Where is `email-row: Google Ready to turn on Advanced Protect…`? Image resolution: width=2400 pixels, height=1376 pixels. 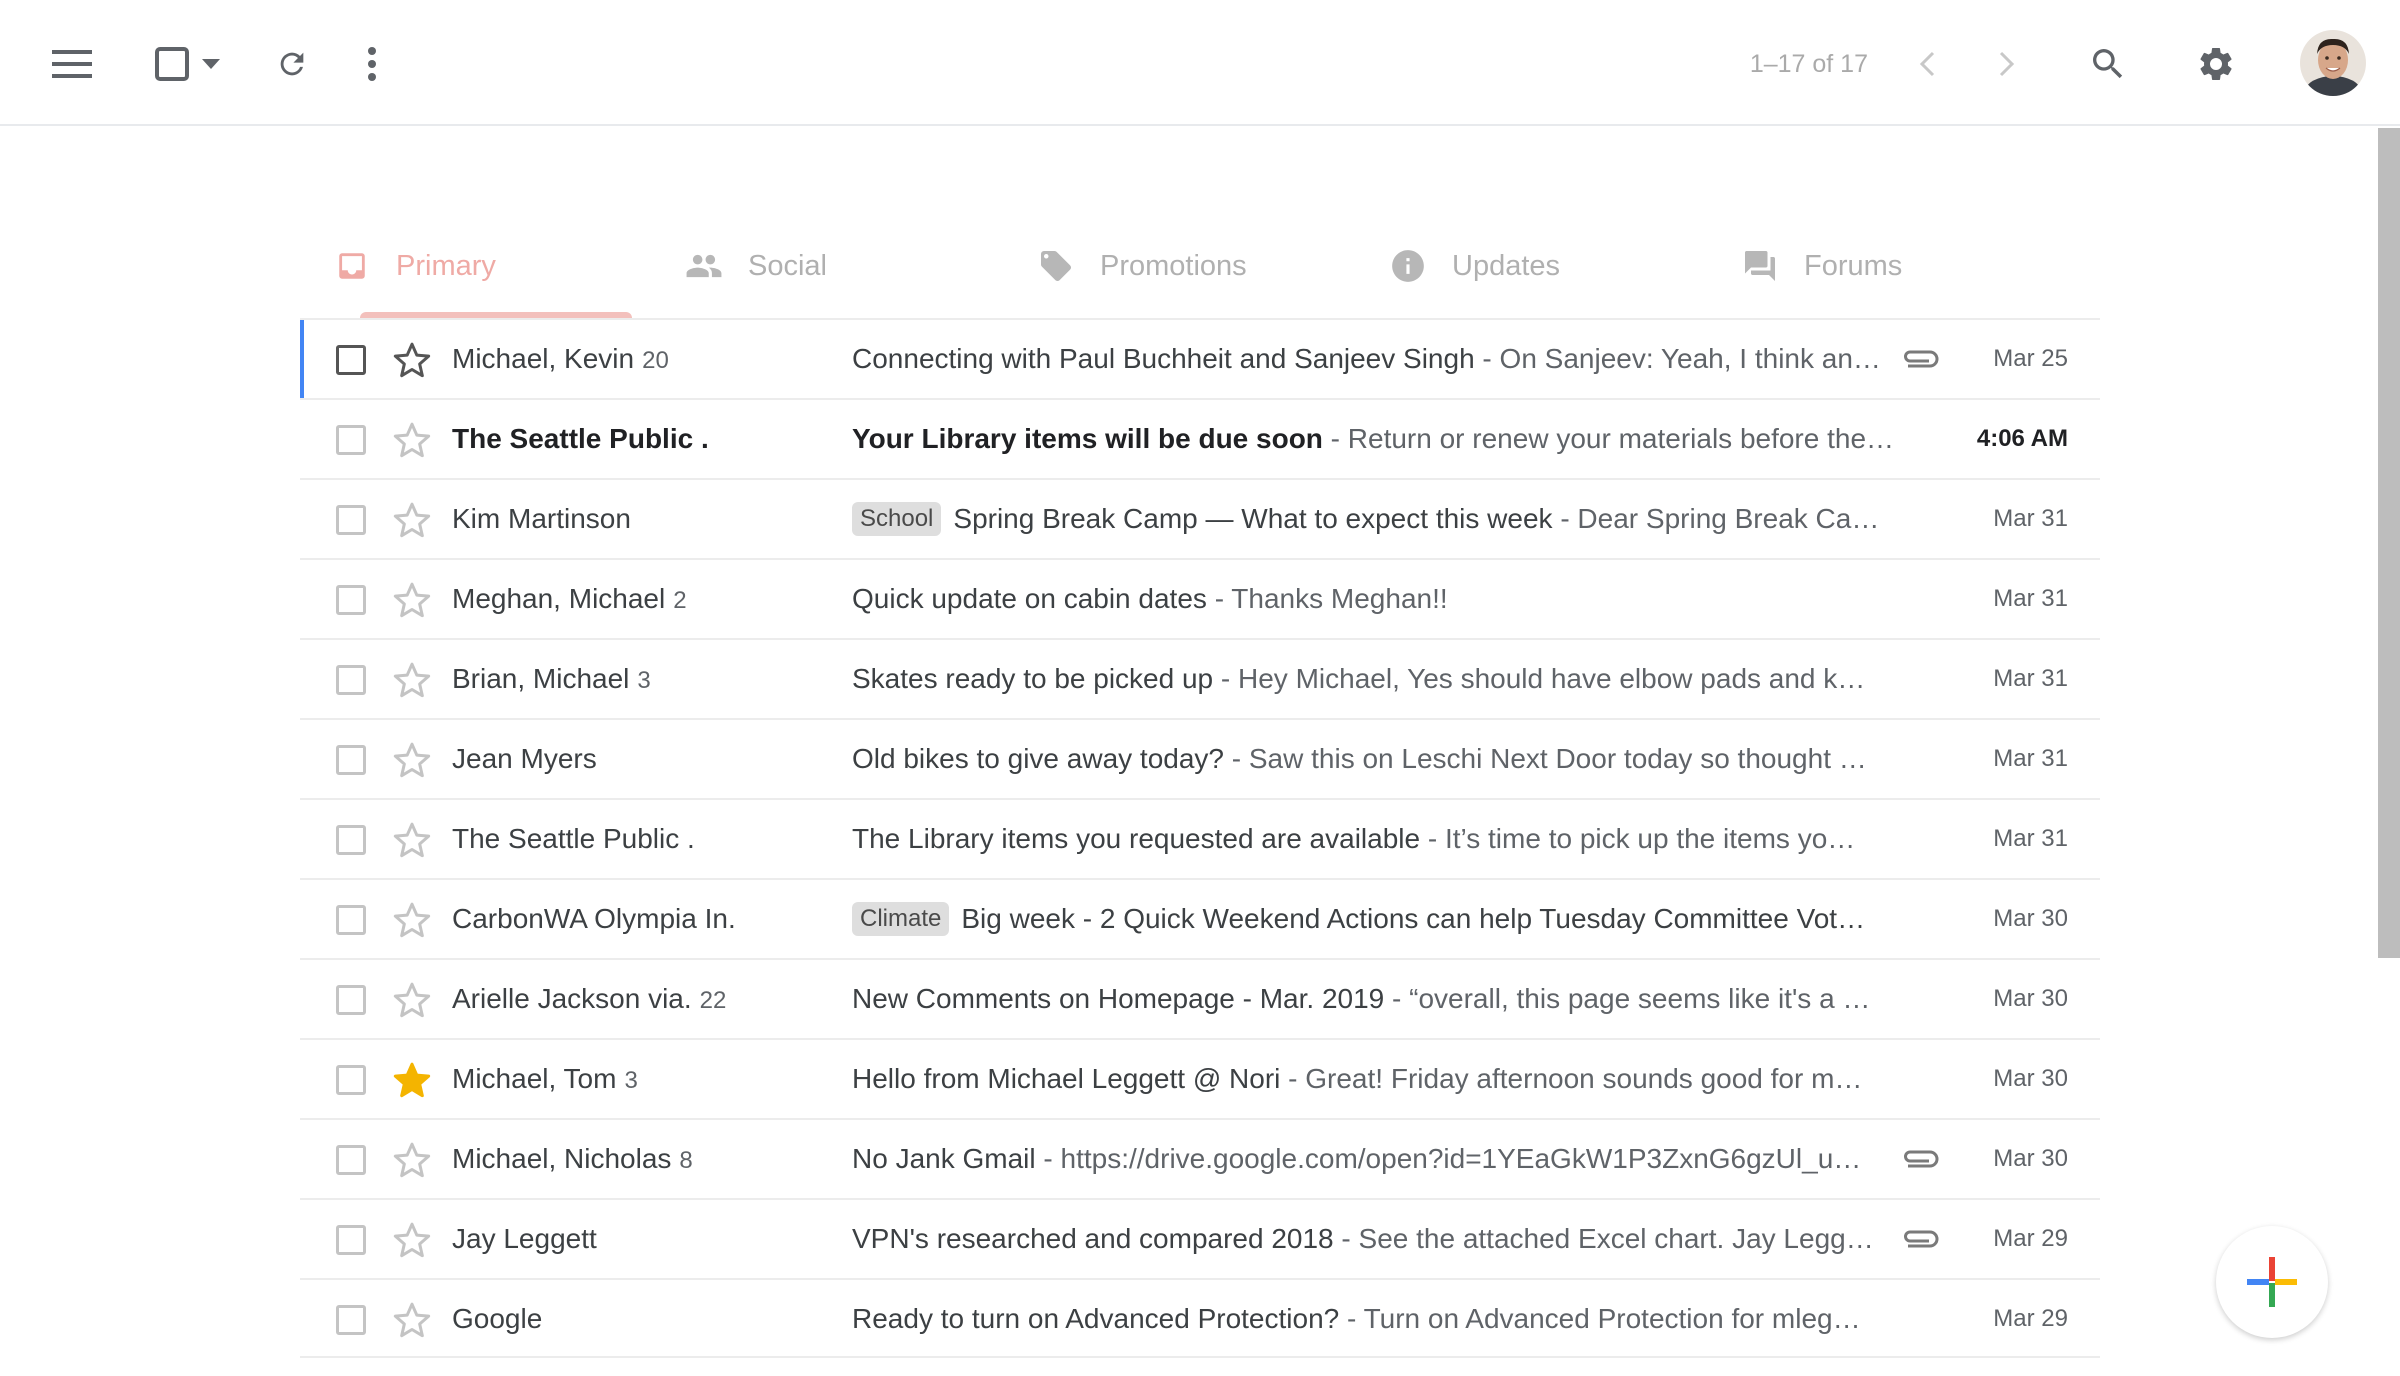 email-row: Google Ready to turn on Advanced Protect… is located at coordinates (1200, 1318).